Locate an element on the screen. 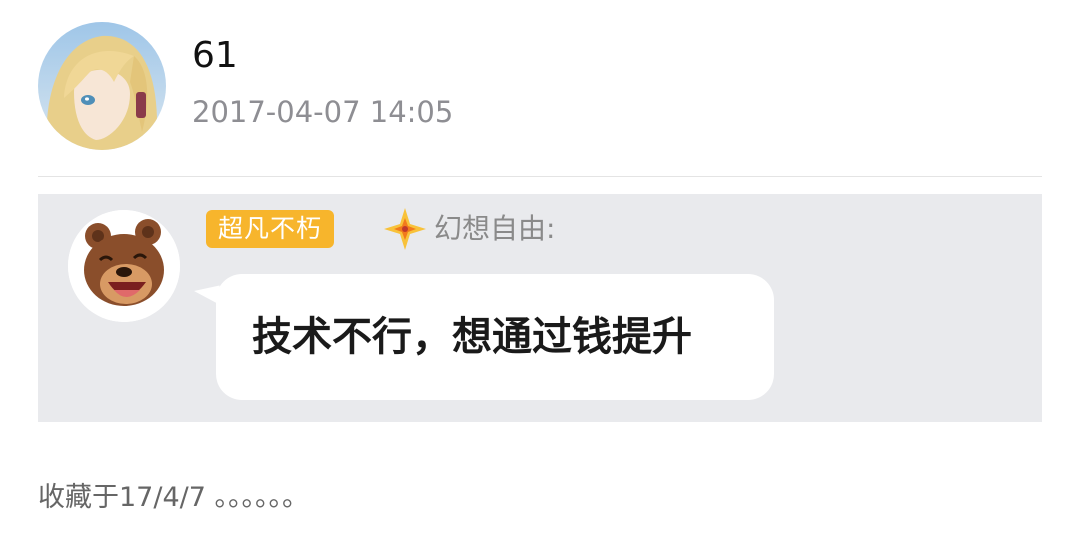 This screenshot has width=1080, height=538. username: 61 is located at coordinates (215, 56).